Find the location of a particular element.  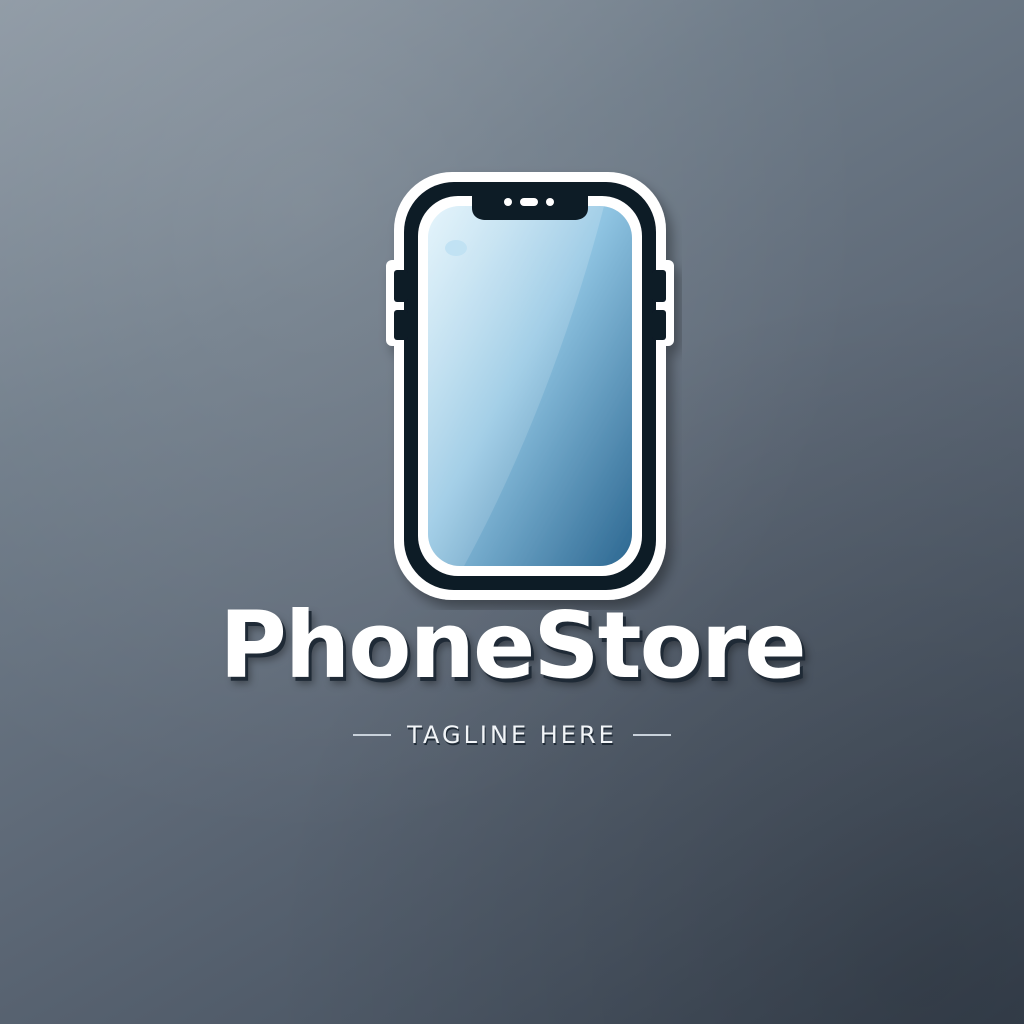

tagline: TAGLINE HERE is located at coordinates (512, 735).